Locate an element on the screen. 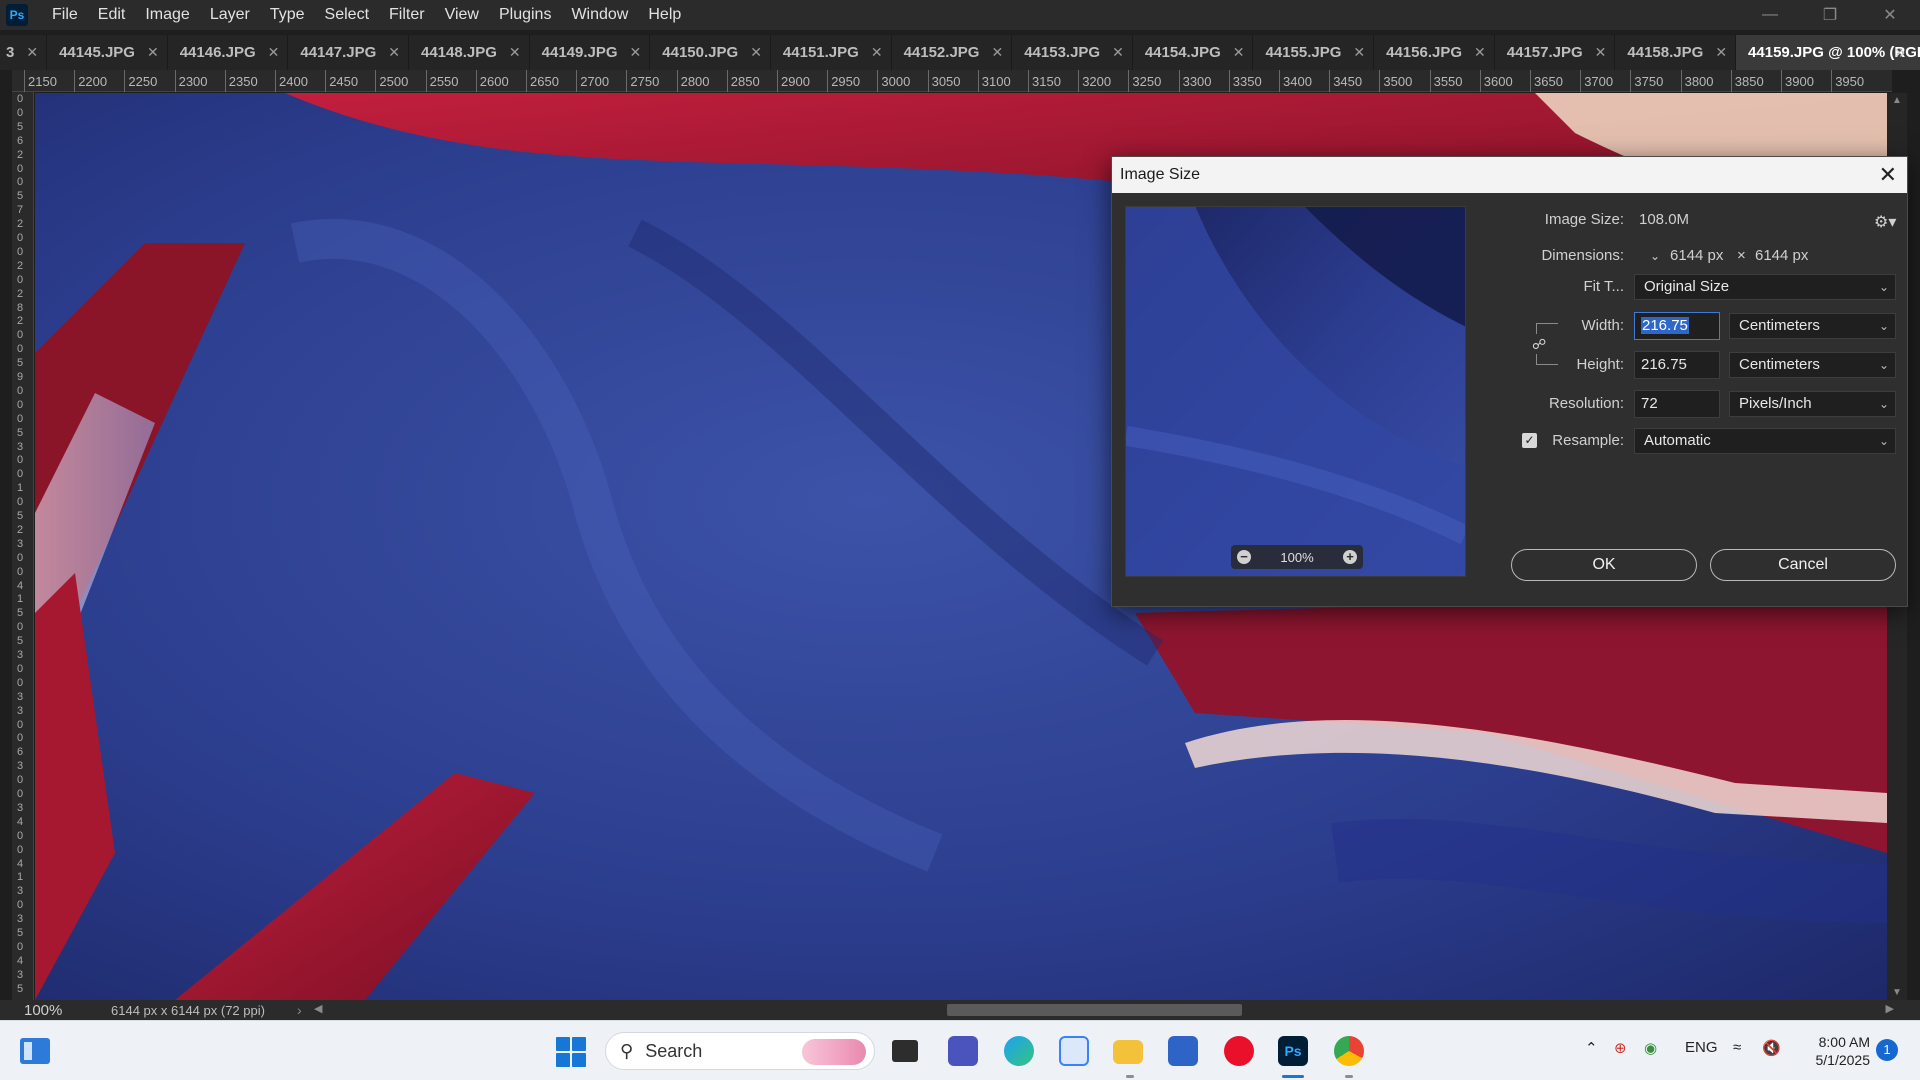  document-tab: 44146.JPG ✕ is located at coordinates (228, 52).